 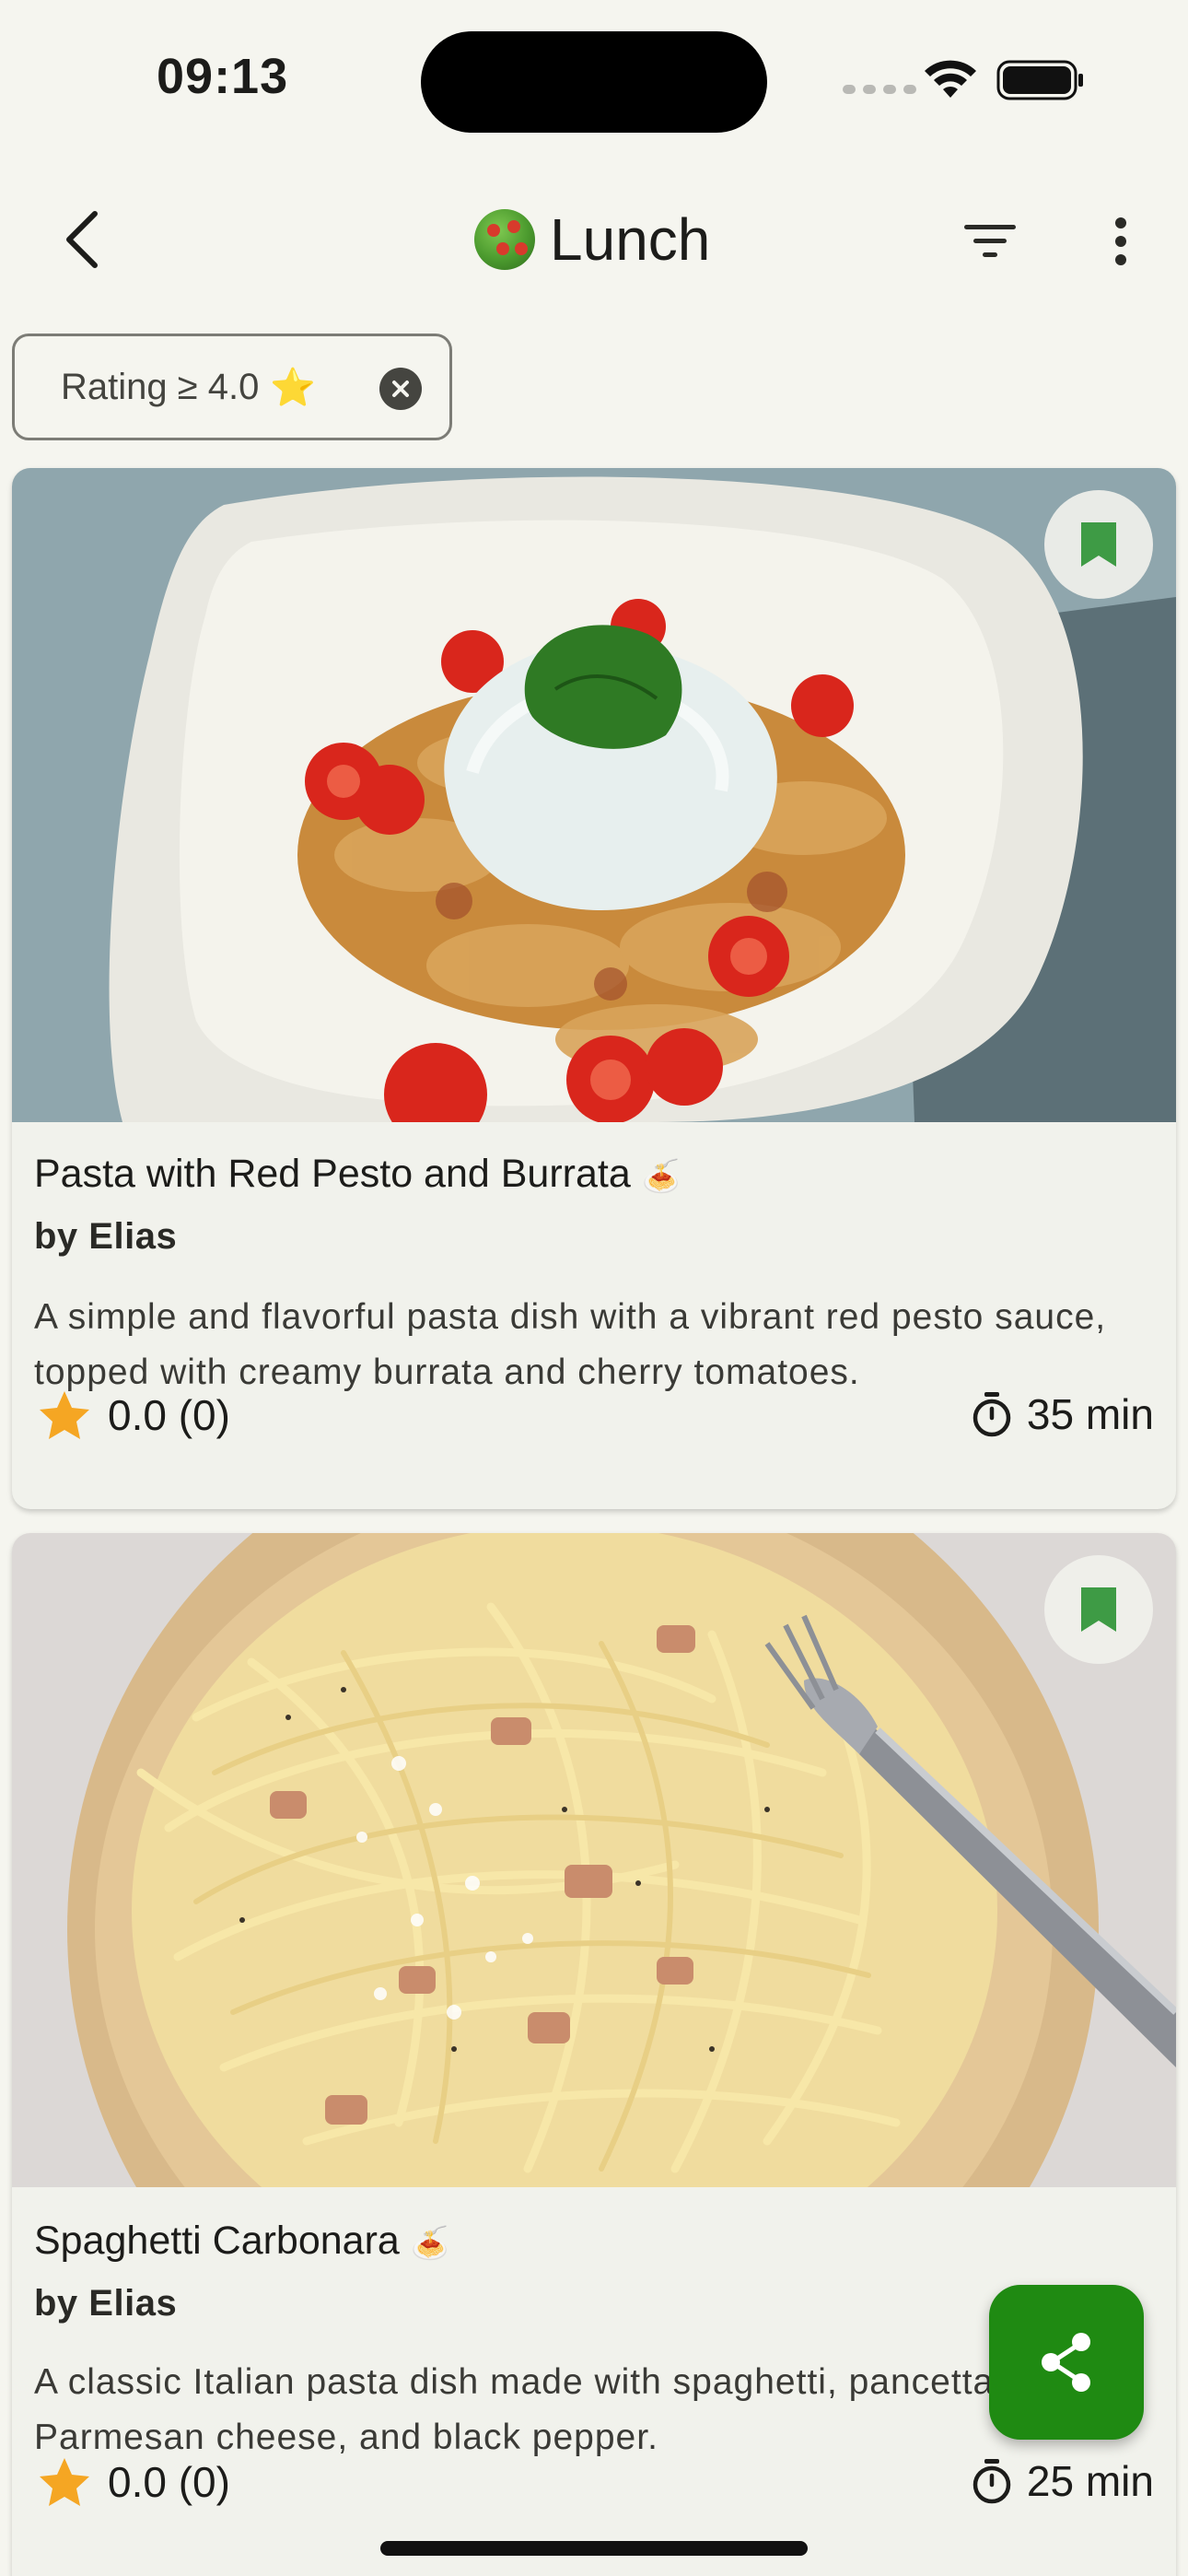 I want to click on recipe-duration: 25 min, so click(x=1063, y=2481).